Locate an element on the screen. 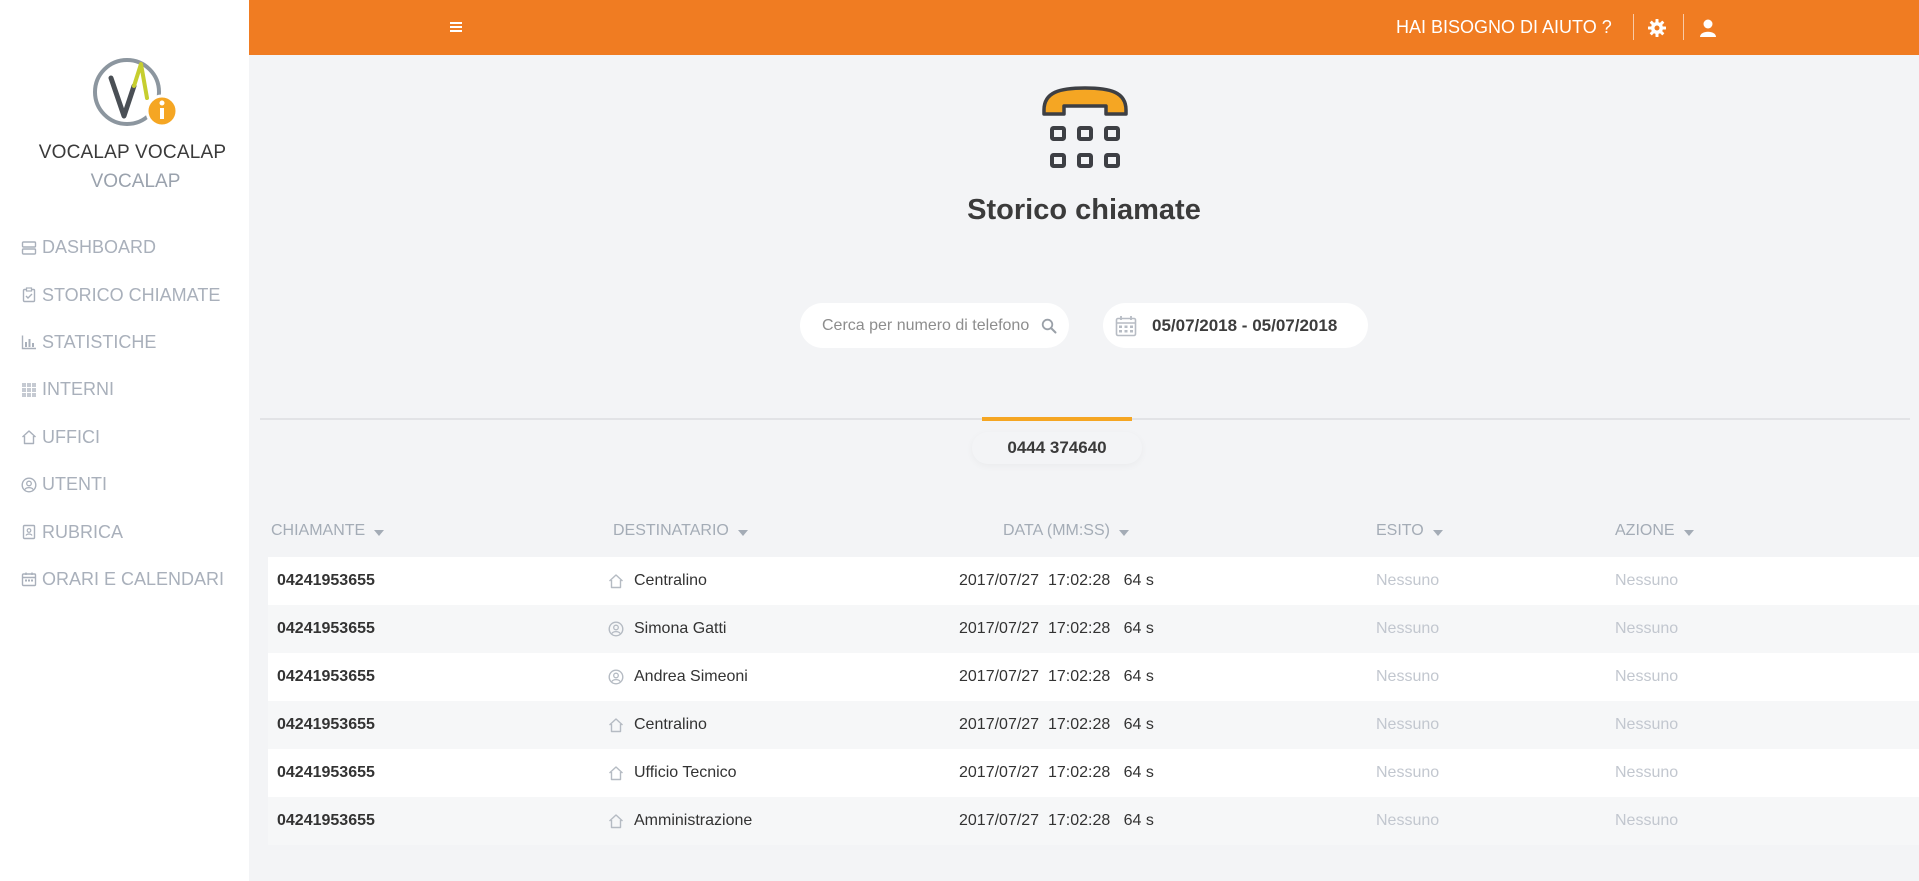  recipient: Amministrazione is located at coordinates (680, 821).